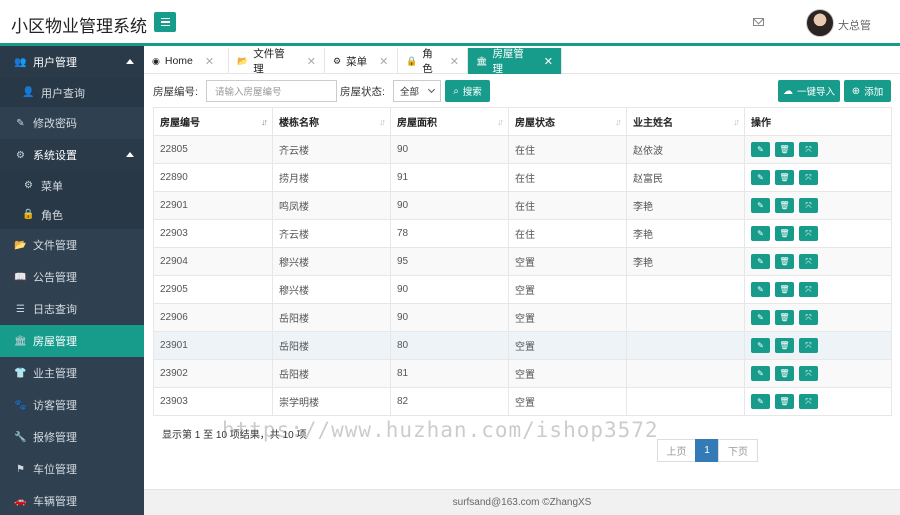  Describe the element at coordinates (707, 450) in the screenshot. I see `page-1-button: 1` at that location.